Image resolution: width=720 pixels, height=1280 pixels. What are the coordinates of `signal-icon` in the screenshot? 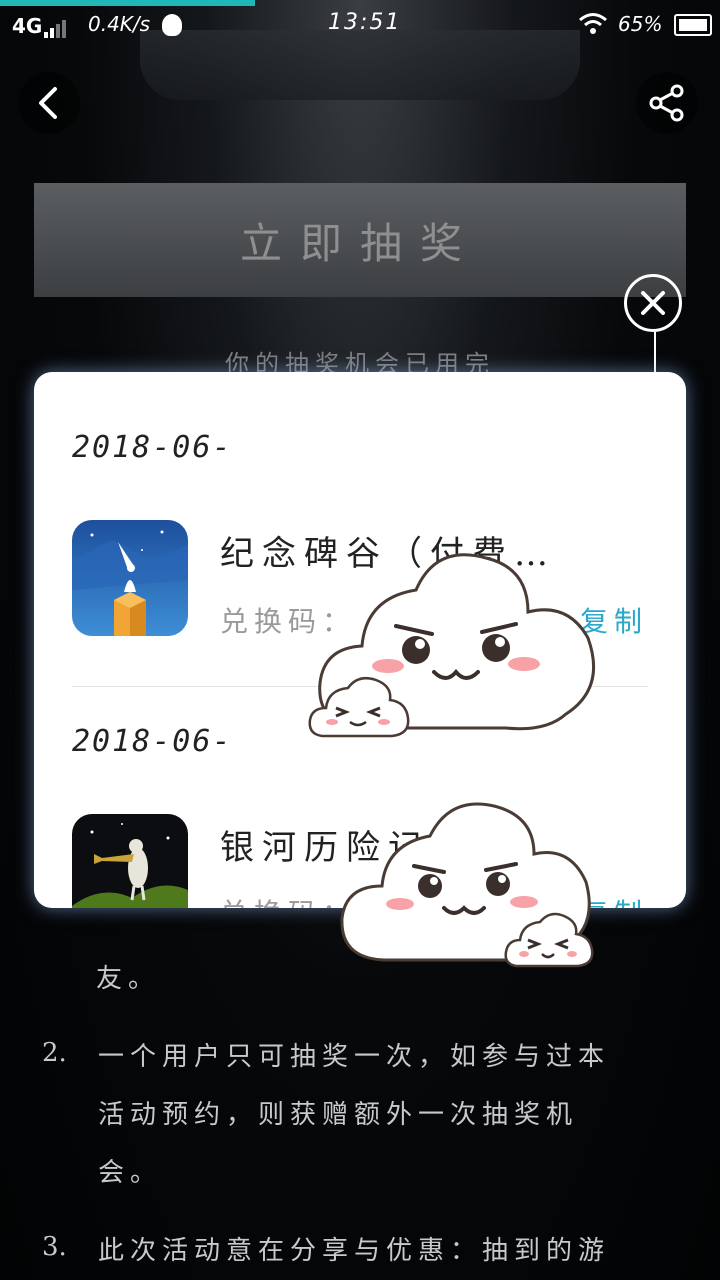 It's located at (56, 26).